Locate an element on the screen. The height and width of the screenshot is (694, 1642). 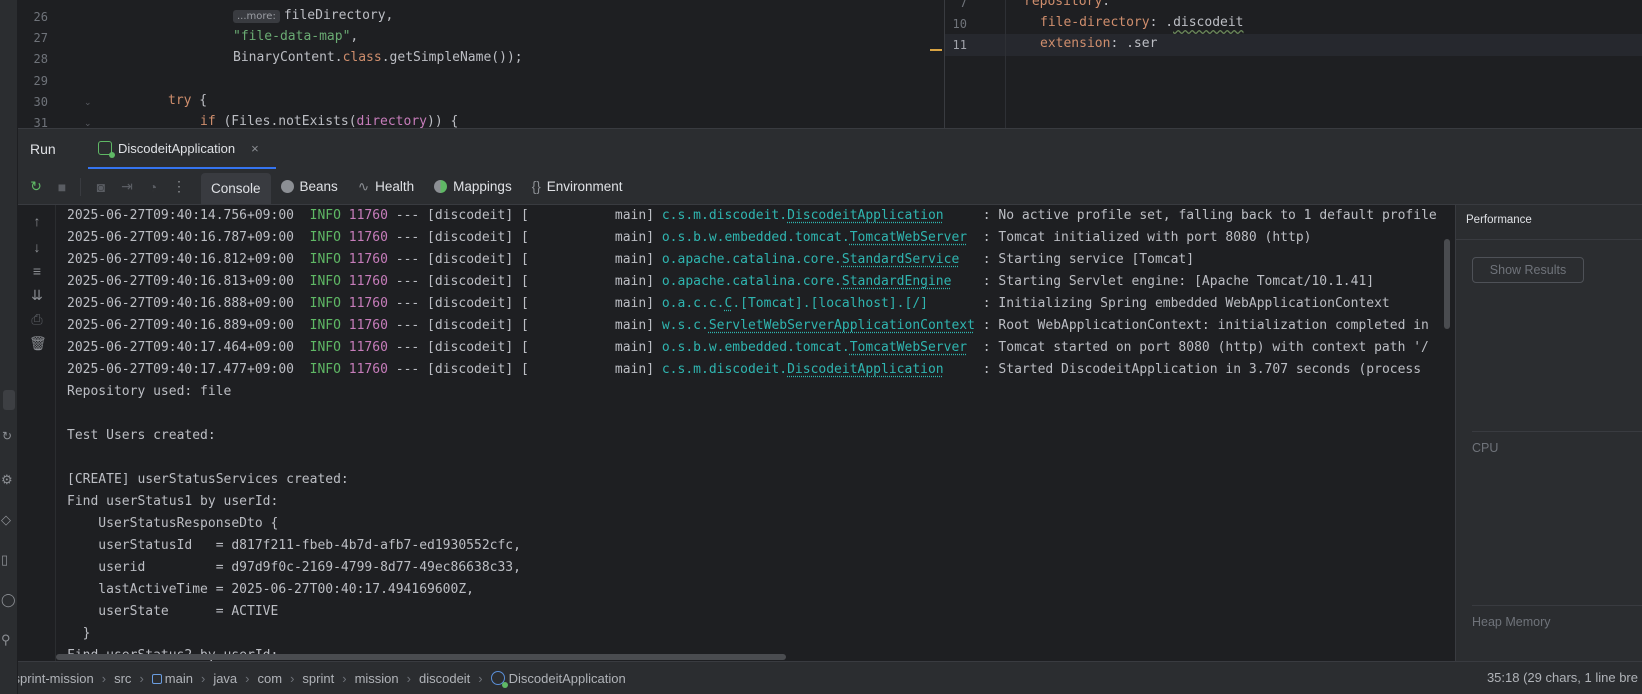
scroll-to-end-icon: ⇊ is located at coordinates (37, 295).